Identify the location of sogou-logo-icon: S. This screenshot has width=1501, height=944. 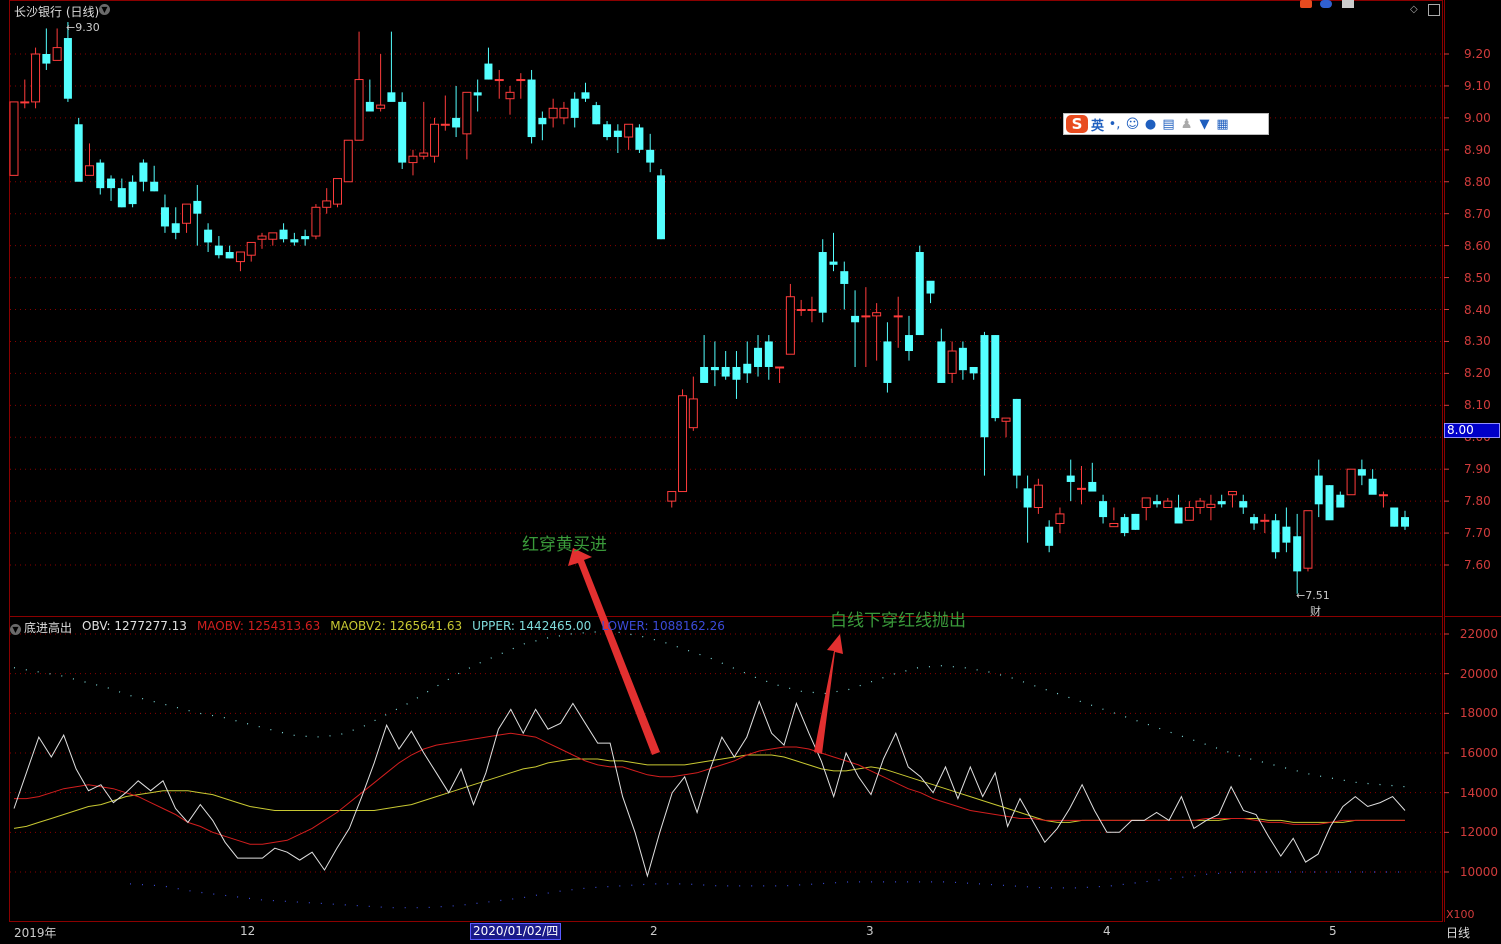
(1077, 124).